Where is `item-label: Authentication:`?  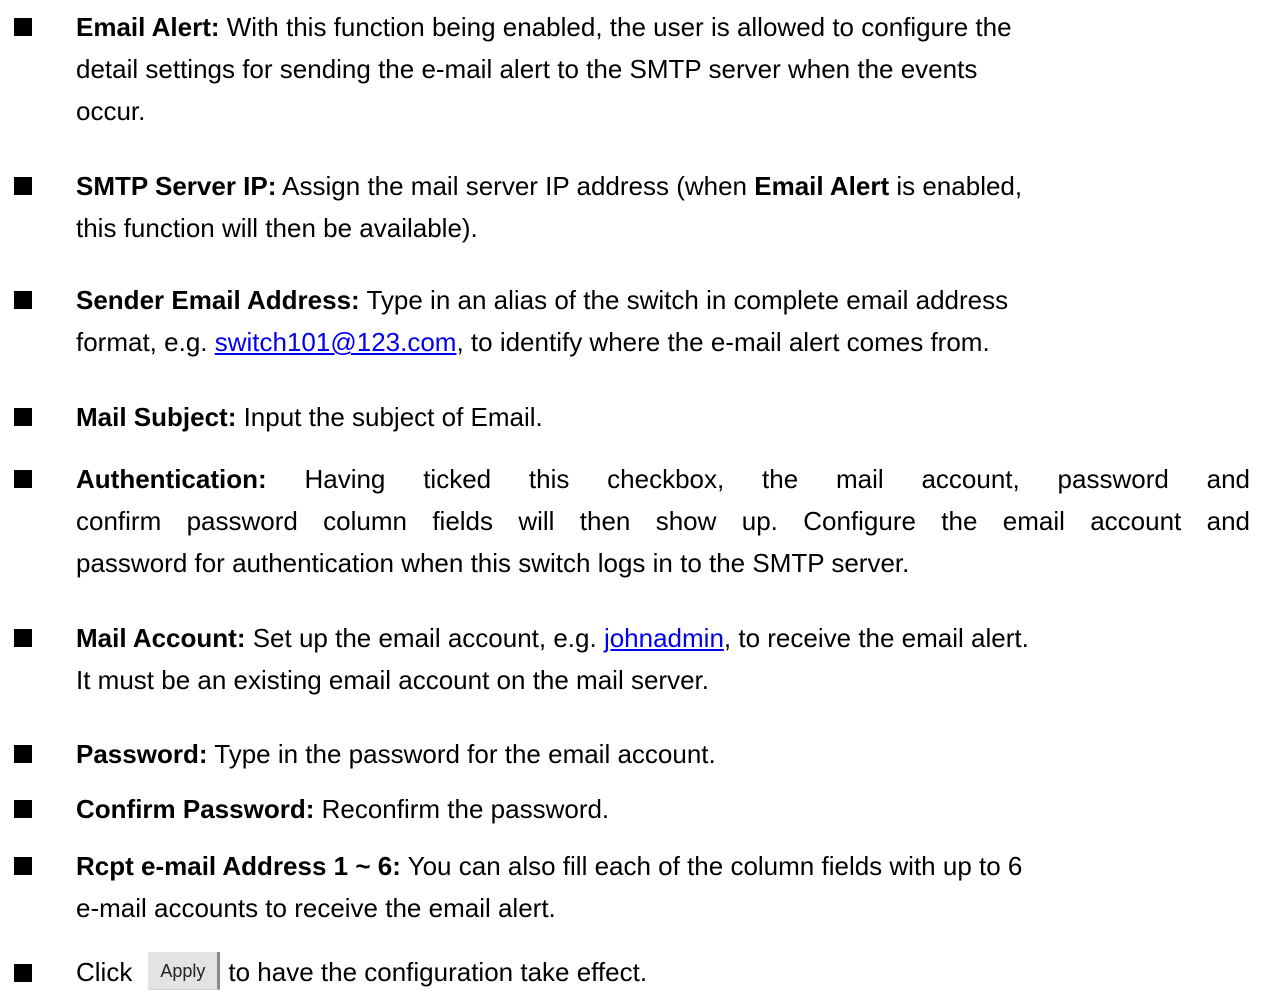 item-label: Authentication: is located at coordinates (171, 479).